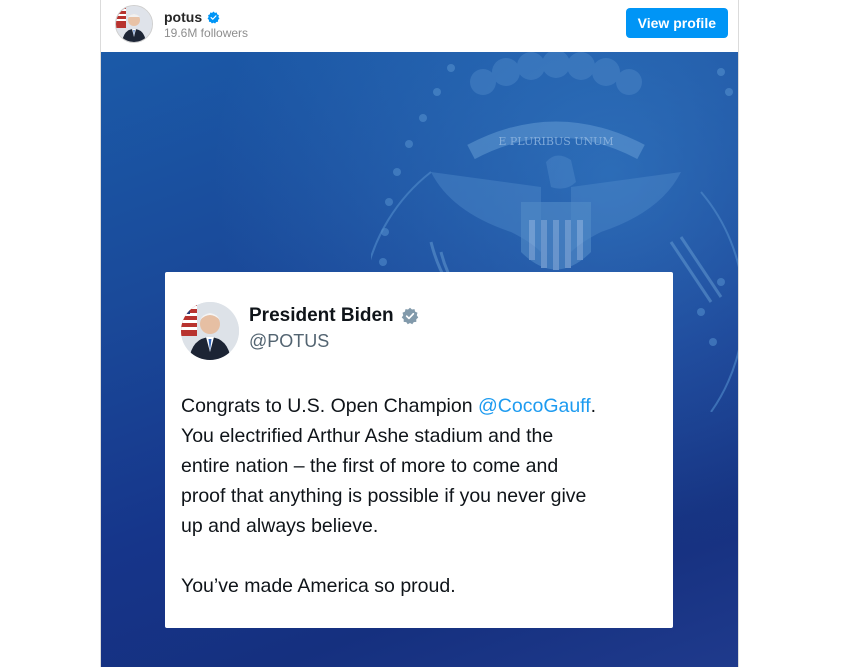  What do you see at coordinates (676, 23) in the screenshot?
I see `view-profile-button: View profile` at bounding box center [676, 23].